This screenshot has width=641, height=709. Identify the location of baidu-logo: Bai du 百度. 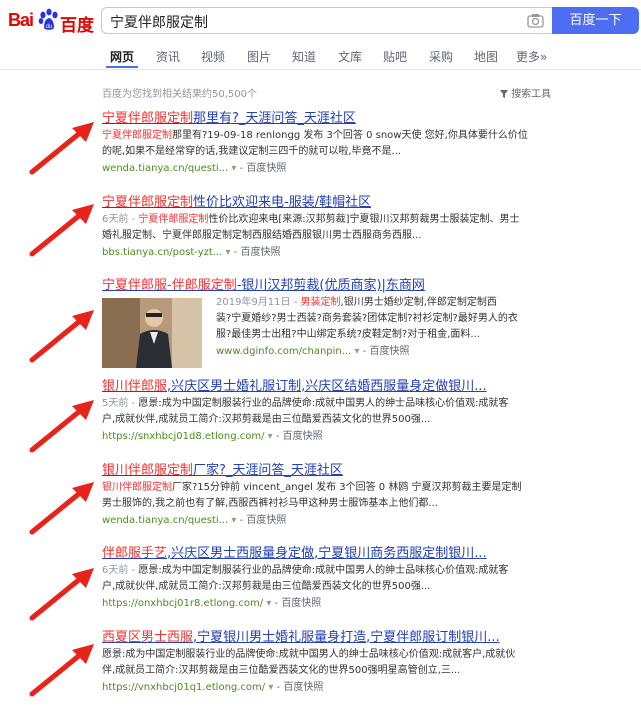
(52, 22).